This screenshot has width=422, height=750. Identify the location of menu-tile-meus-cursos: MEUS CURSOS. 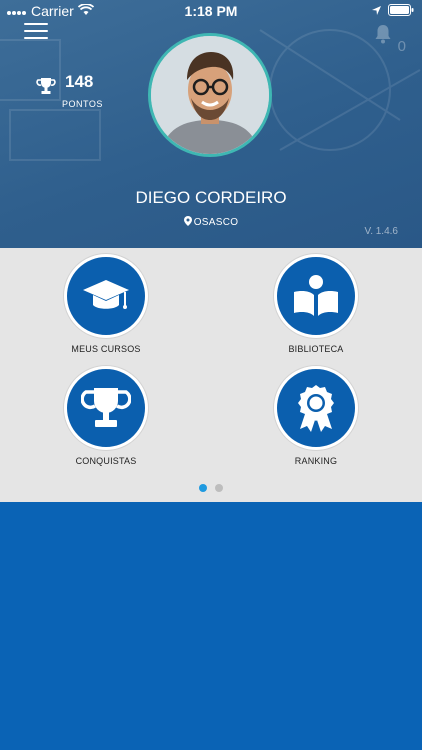
(106, 304).